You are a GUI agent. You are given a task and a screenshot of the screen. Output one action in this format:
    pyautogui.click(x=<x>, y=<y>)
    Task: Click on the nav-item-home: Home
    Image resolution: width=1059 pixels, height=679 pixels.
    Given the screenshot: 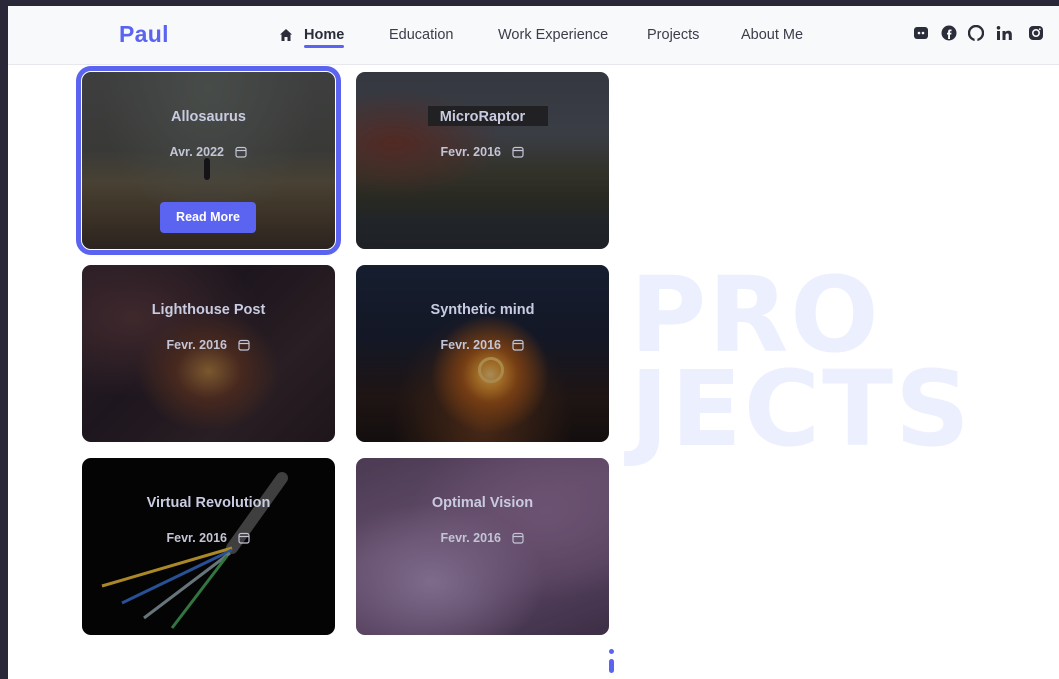 What is the action you would take?
    pyautogui.click(x=324, y=37)
    